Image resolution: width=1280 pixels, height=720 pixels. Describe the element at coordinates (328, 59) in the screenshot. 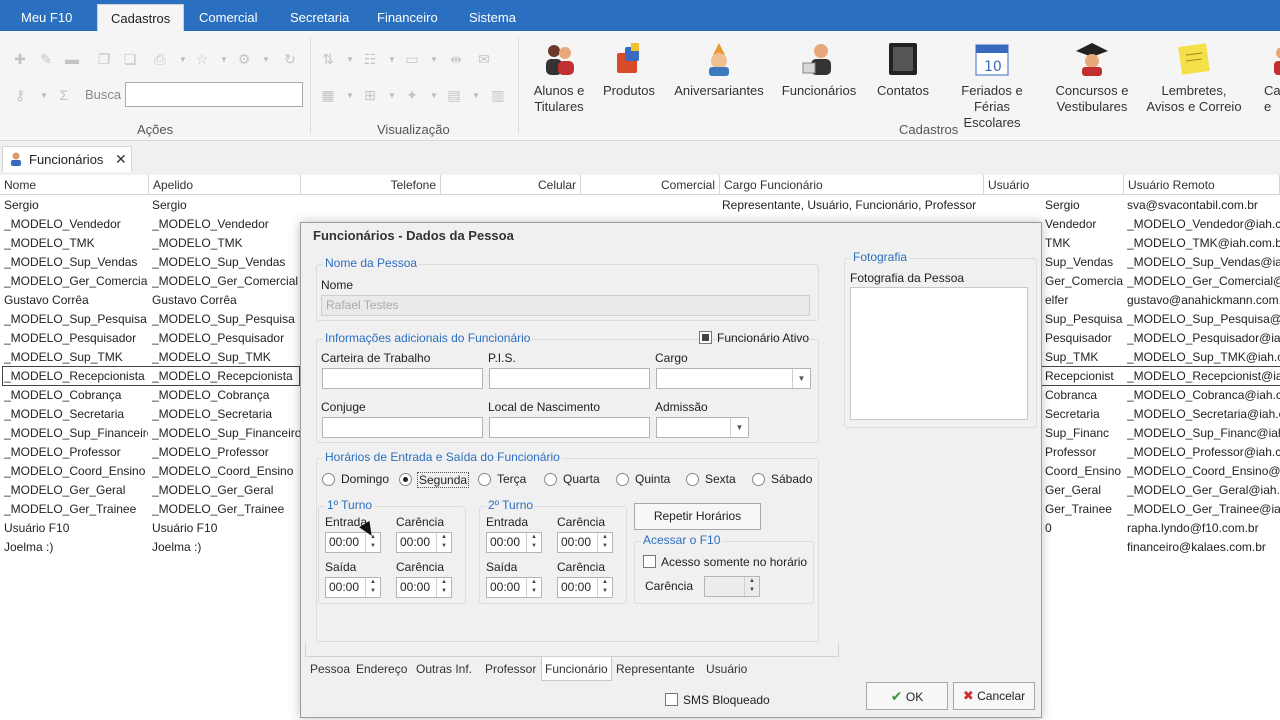

I see `sort-icon: ⇅` at that location.